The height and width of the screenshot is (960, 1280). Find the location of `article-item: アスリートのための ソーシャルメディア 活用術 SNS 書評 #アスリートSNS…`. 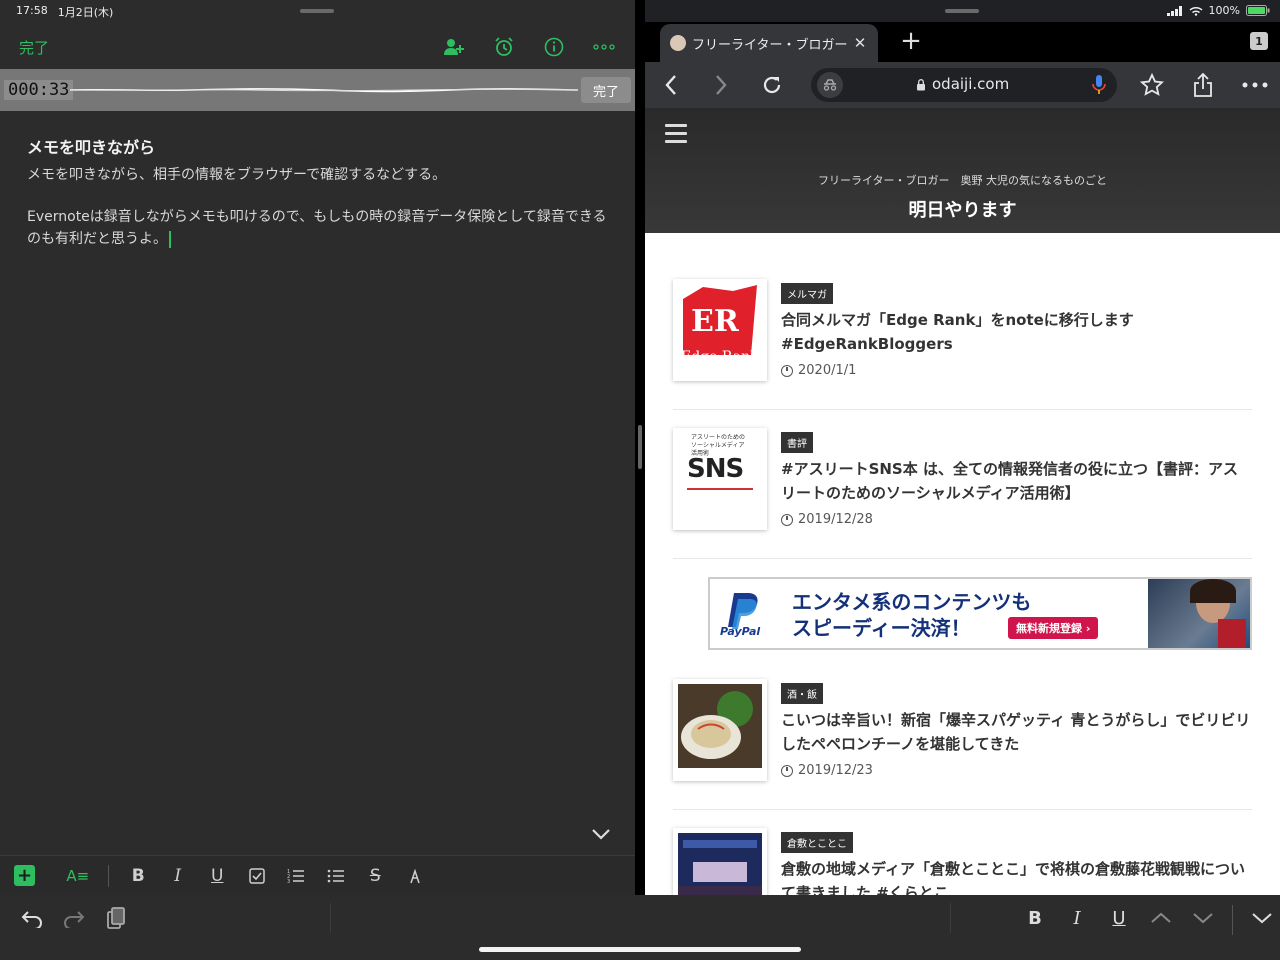

article-item: アスリートのための ソーシャルメディア 活用術 SNS 書評 #アスリートSNS… is located at coordinates (962, 493).